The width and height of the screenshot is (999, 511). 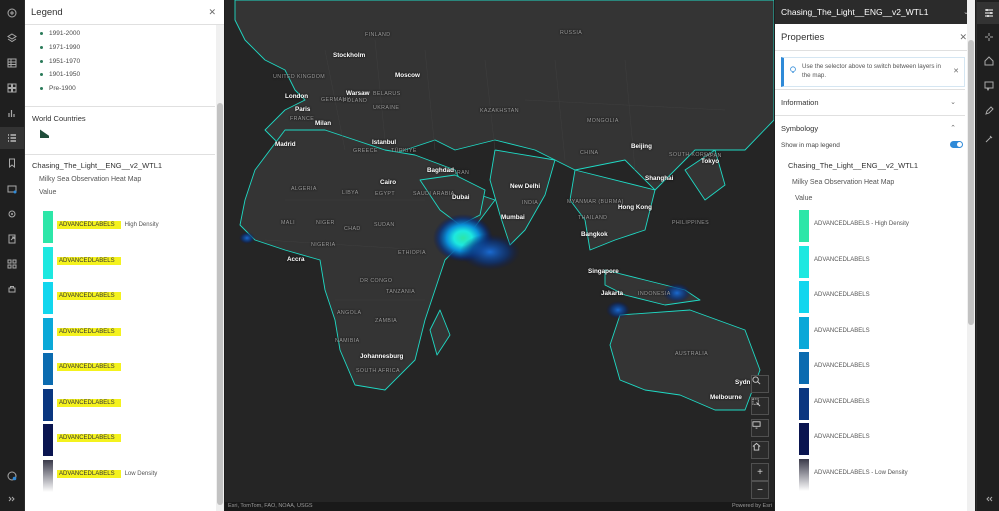 I want to click on basemap-icon, so click(x=12, y=88).